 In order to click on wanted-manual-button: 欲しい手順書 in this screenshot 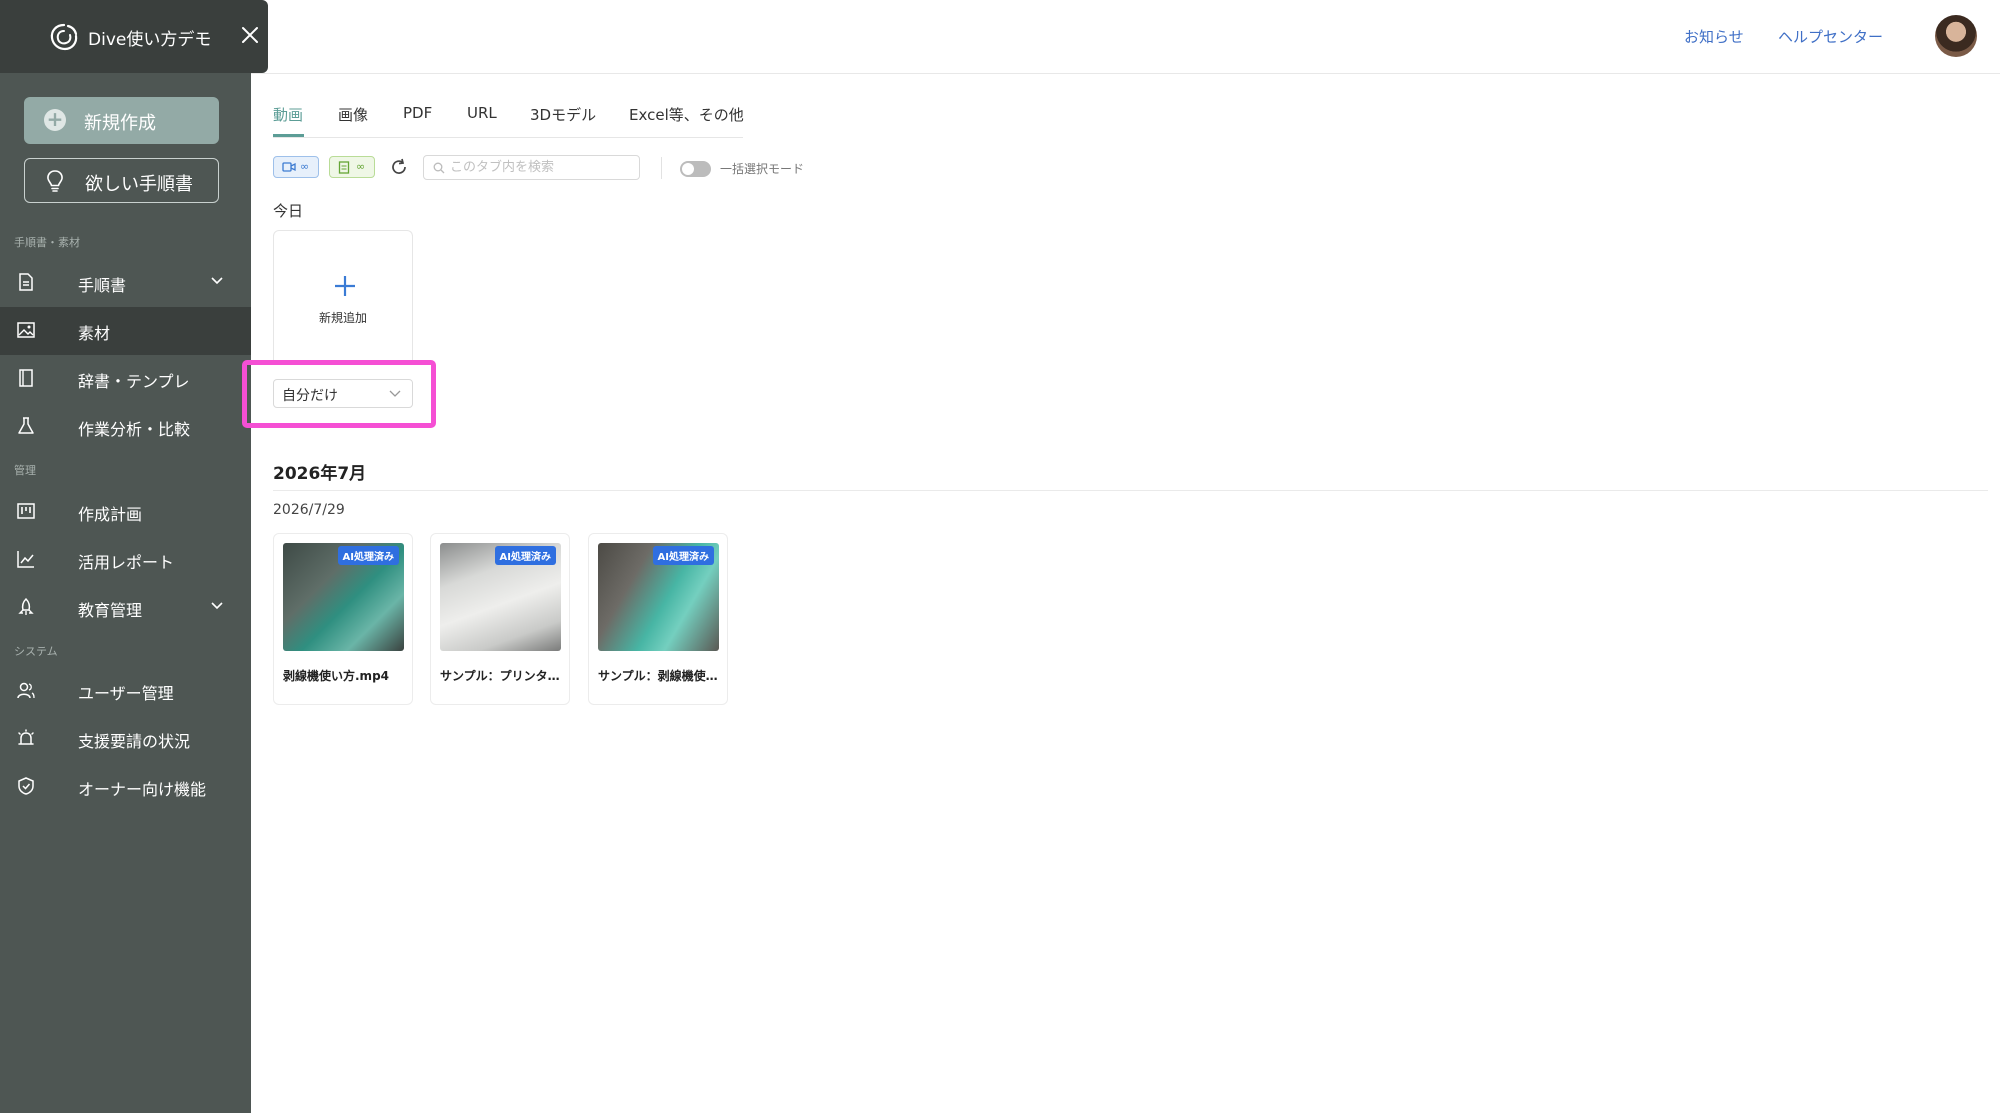, I will do `click(121, 180)`.